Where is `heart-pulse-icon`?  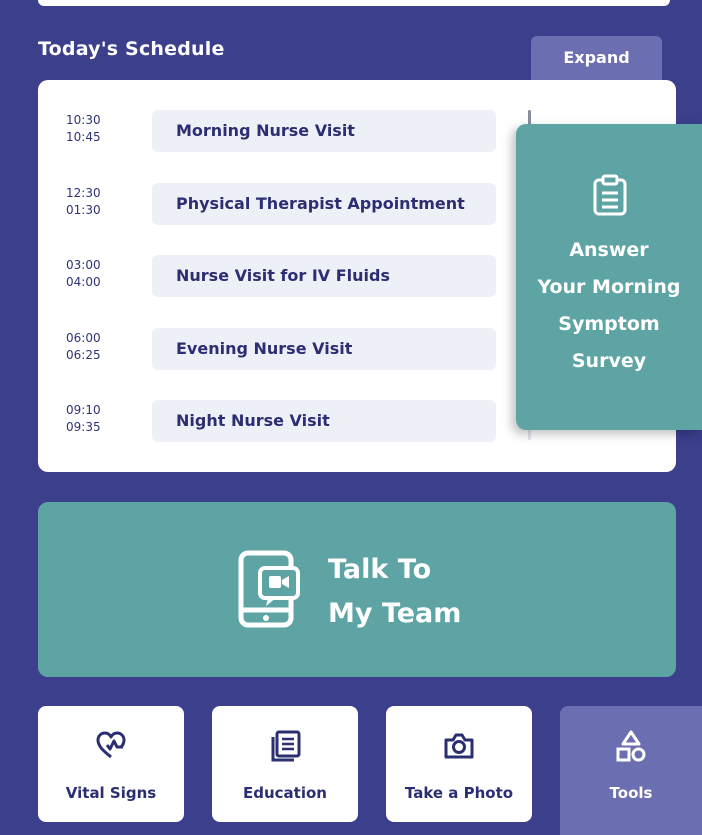 heart-pulse-icon is located at coordinates (111, 745).